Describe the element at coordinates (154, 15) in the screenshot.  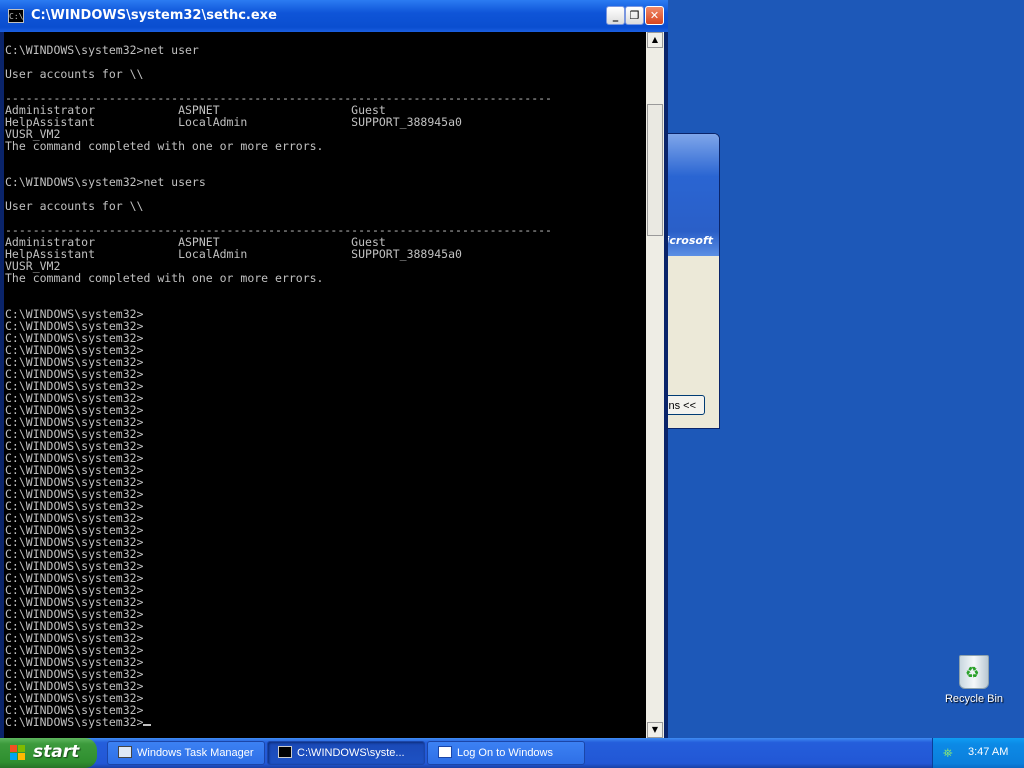
I see `window-title: C:\WINDOWS\system32\sethc.exe` at that location.